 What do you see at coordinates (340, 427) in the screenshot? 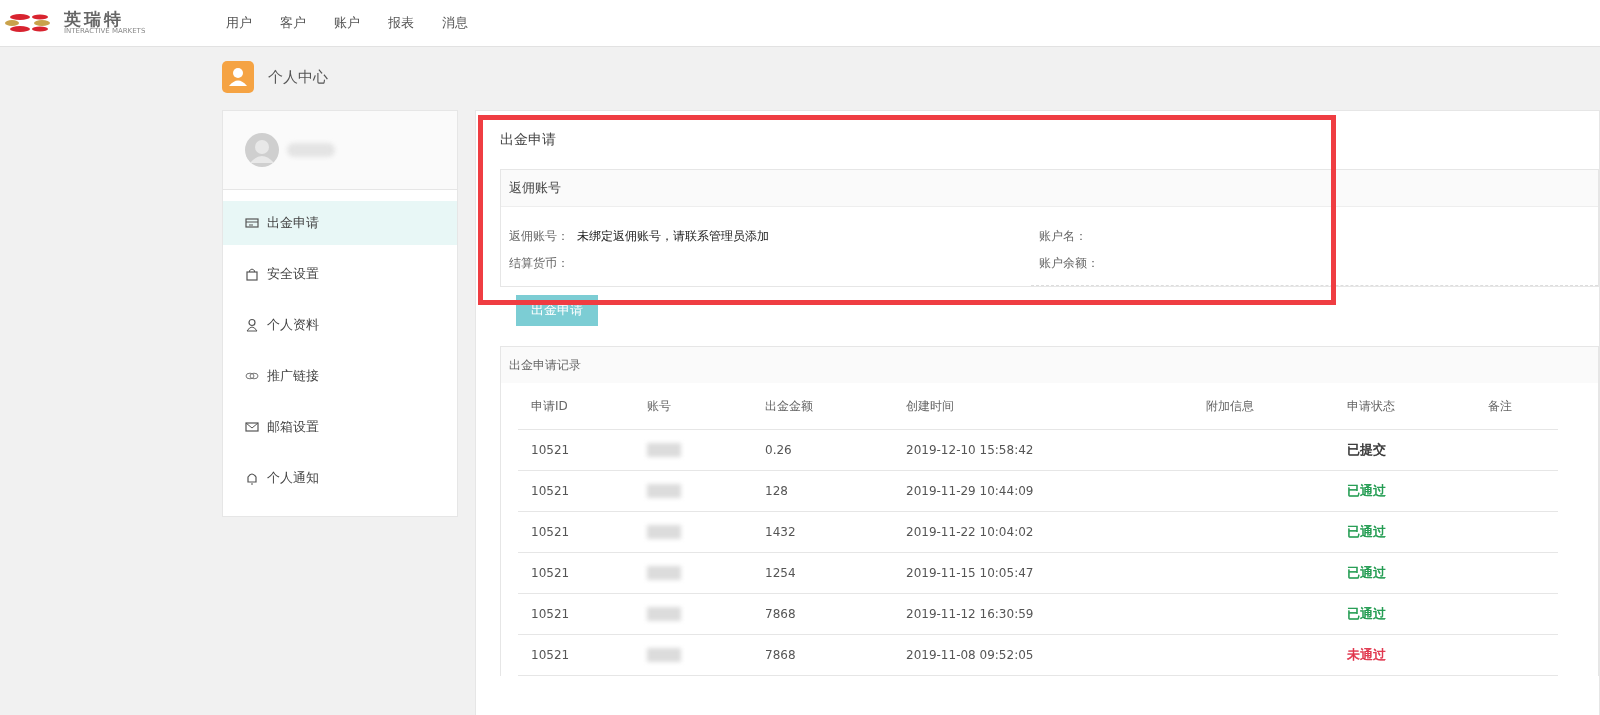
I see `sidebar-item: 邮箱设置` at bounding box center [340, 427].